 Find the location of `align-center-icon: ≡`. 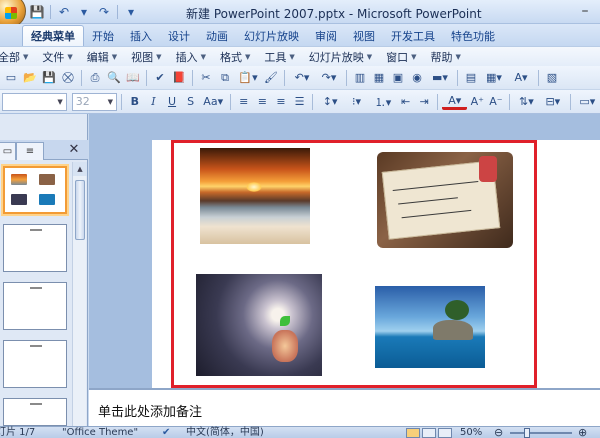

align-center-icon: ≡ is located at coordinates (263, 102).